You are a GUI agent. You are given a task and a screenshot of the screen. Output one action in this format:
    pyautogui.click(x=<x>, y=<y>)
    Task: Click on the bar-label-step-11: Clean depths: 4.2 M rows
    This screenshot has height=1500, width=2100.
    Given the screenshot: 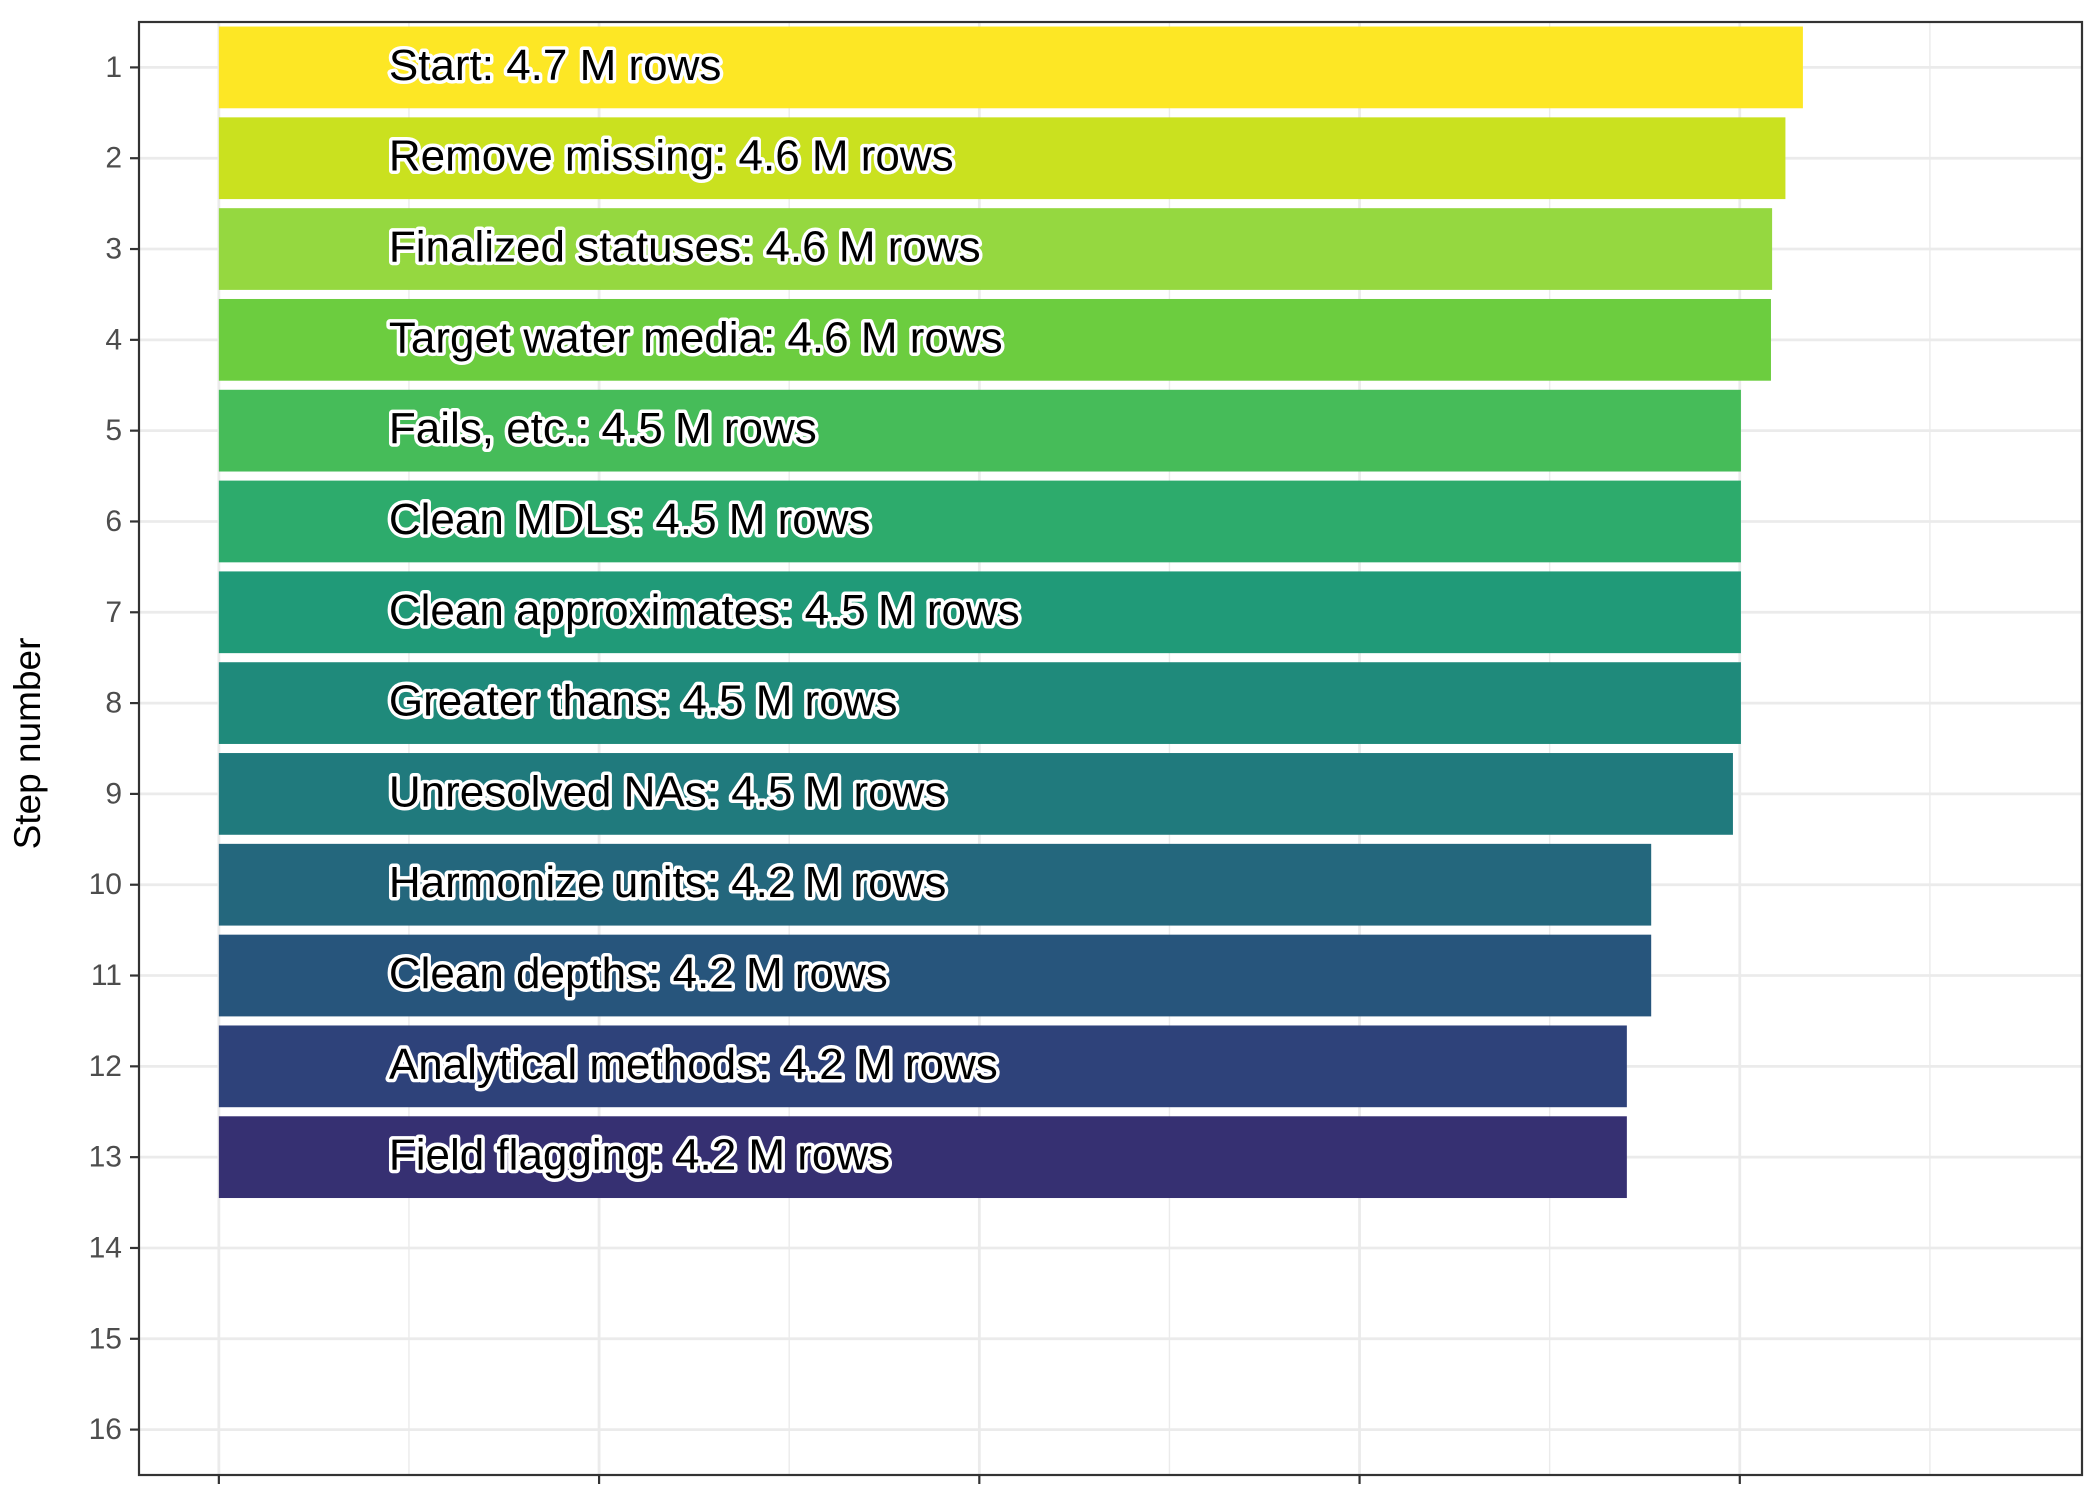 What is the action you would take?
    pyautogui.click(x=638, y=973)
    